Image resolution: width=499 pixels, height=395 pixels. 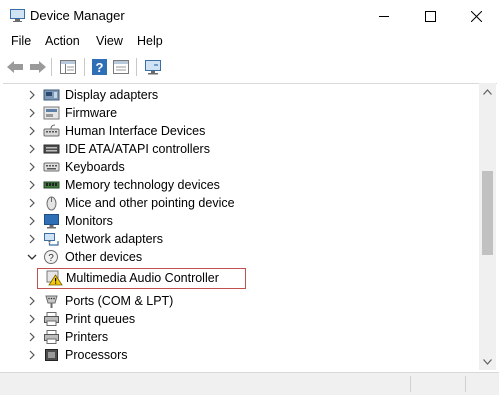 I want to click on hid-icon, so click(x=51, y=130).